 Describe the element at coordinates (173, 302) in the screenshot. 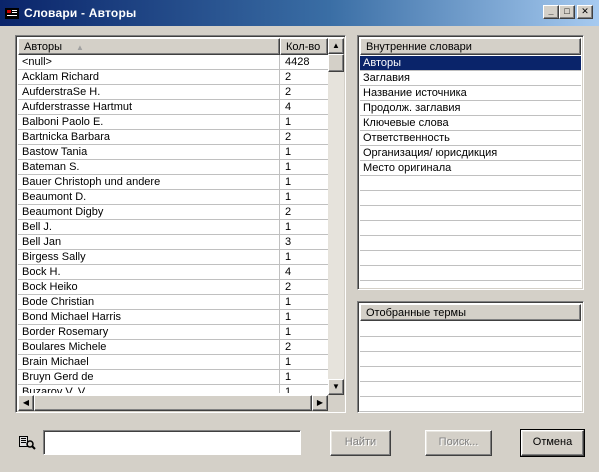

I see `table-row: Bode Christian 1` at that location.